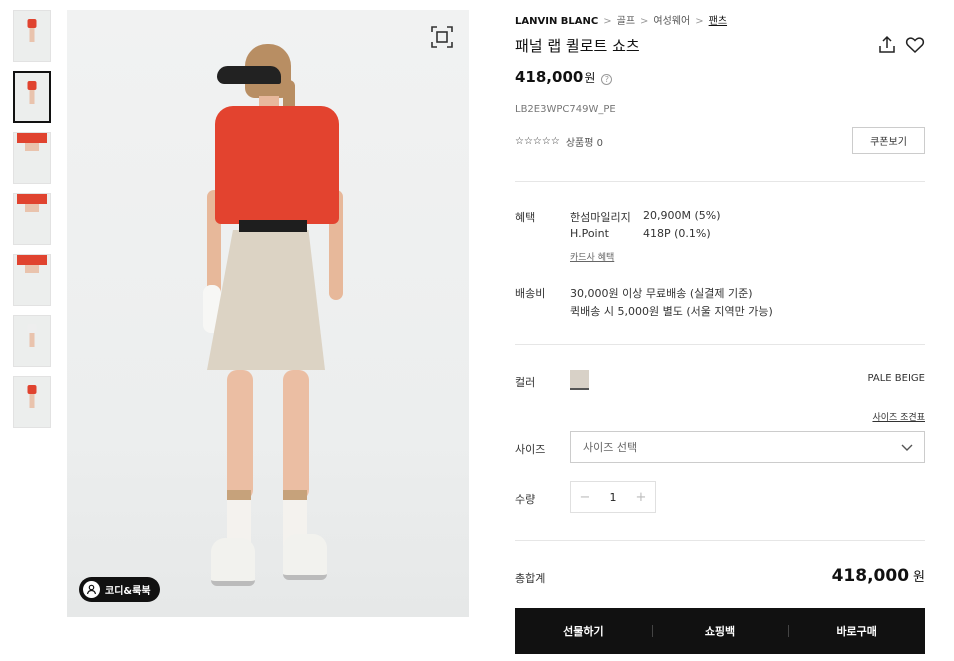  I want to click on total-price: 418,000 원, so click(878, 576).